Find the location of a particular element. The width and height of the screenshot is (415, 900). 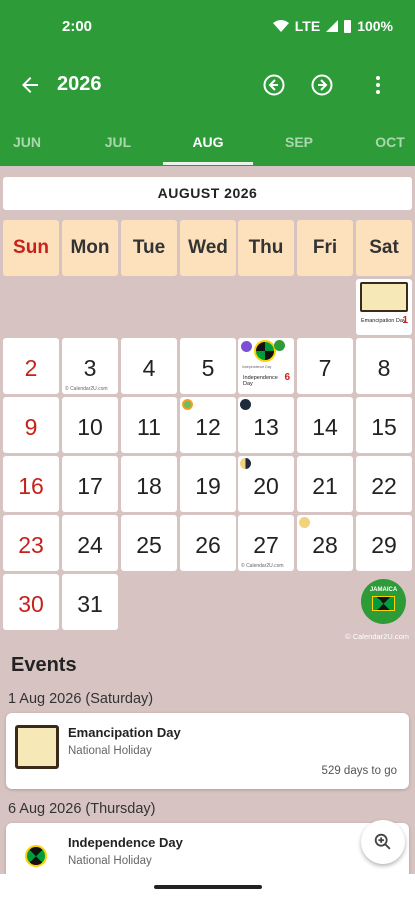

day-number: 16 is located at coordinates (31, 486).